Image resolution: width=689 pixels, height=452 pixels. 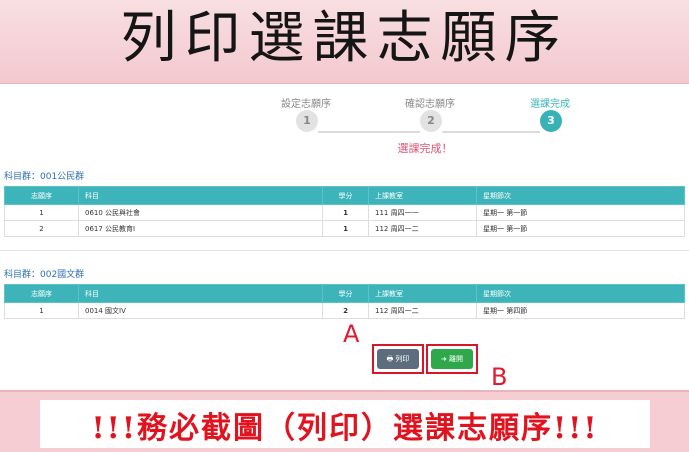 I want to click on bottom-banner: !!!務必截圖（列印）選課志願序!!!, so click(x=344, y=421).